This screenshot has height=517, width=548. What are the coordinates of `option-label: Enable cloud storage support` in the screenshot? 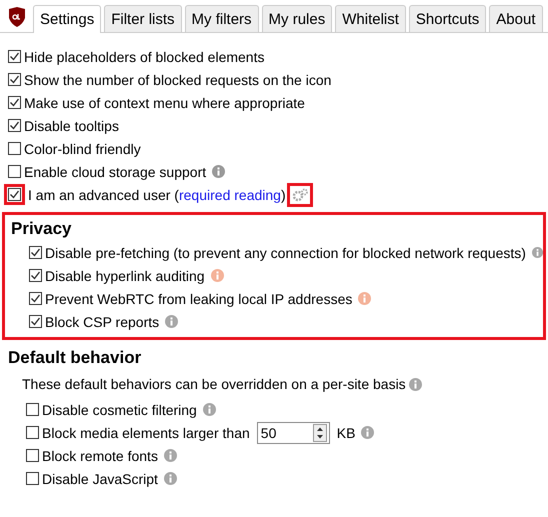 It's located at (115, 172).